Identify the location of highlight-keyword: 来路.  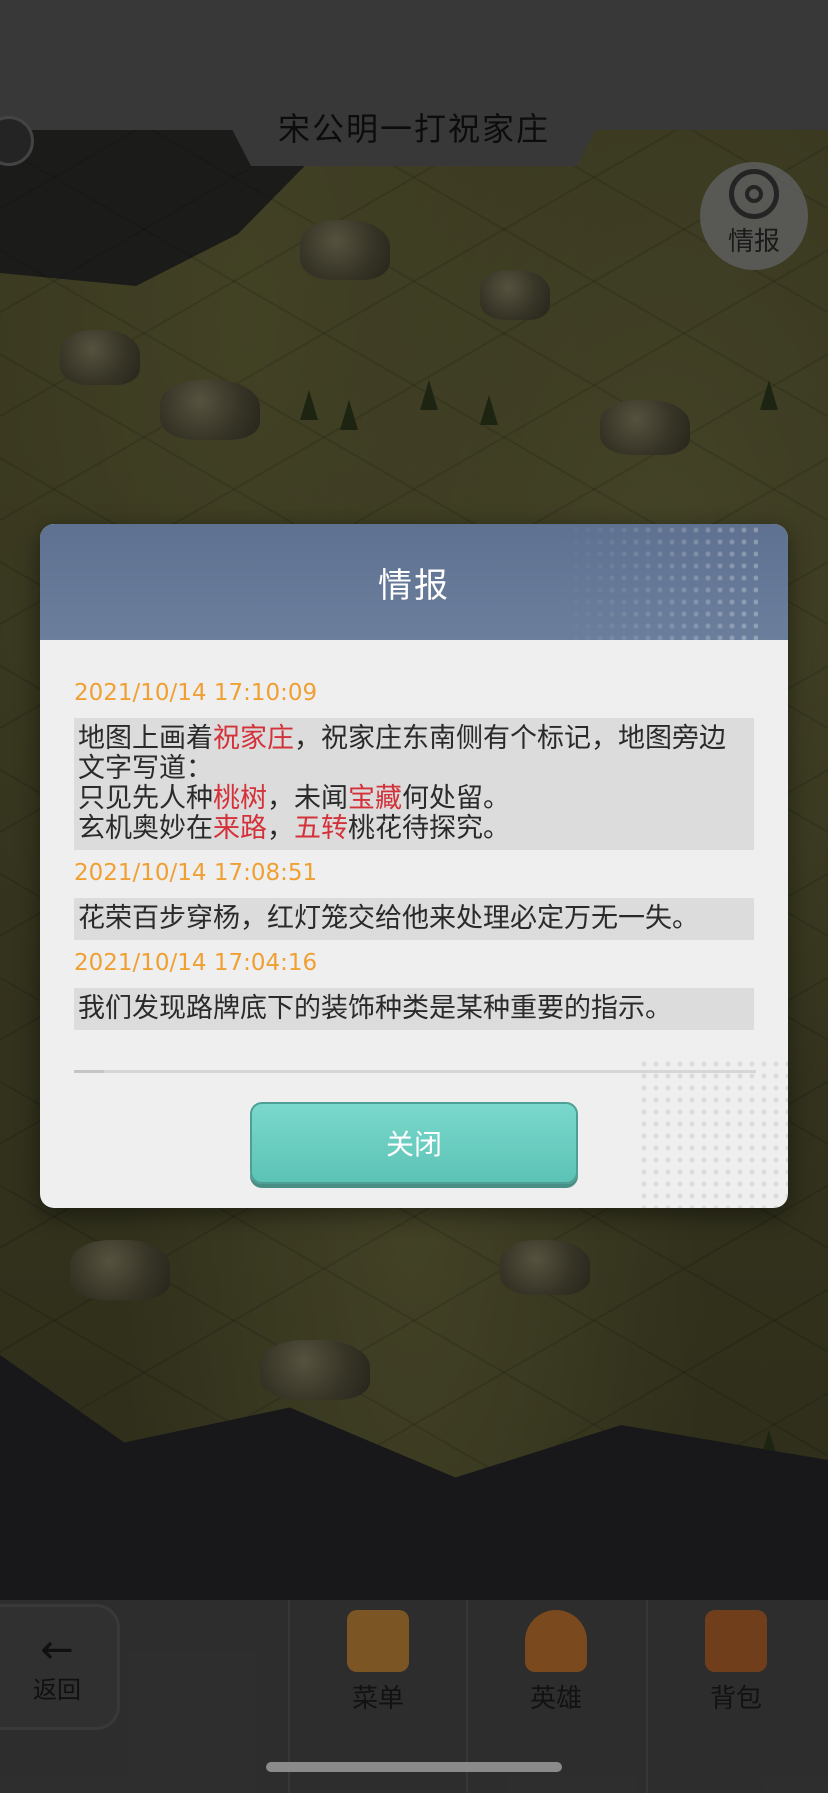
(240, 828).